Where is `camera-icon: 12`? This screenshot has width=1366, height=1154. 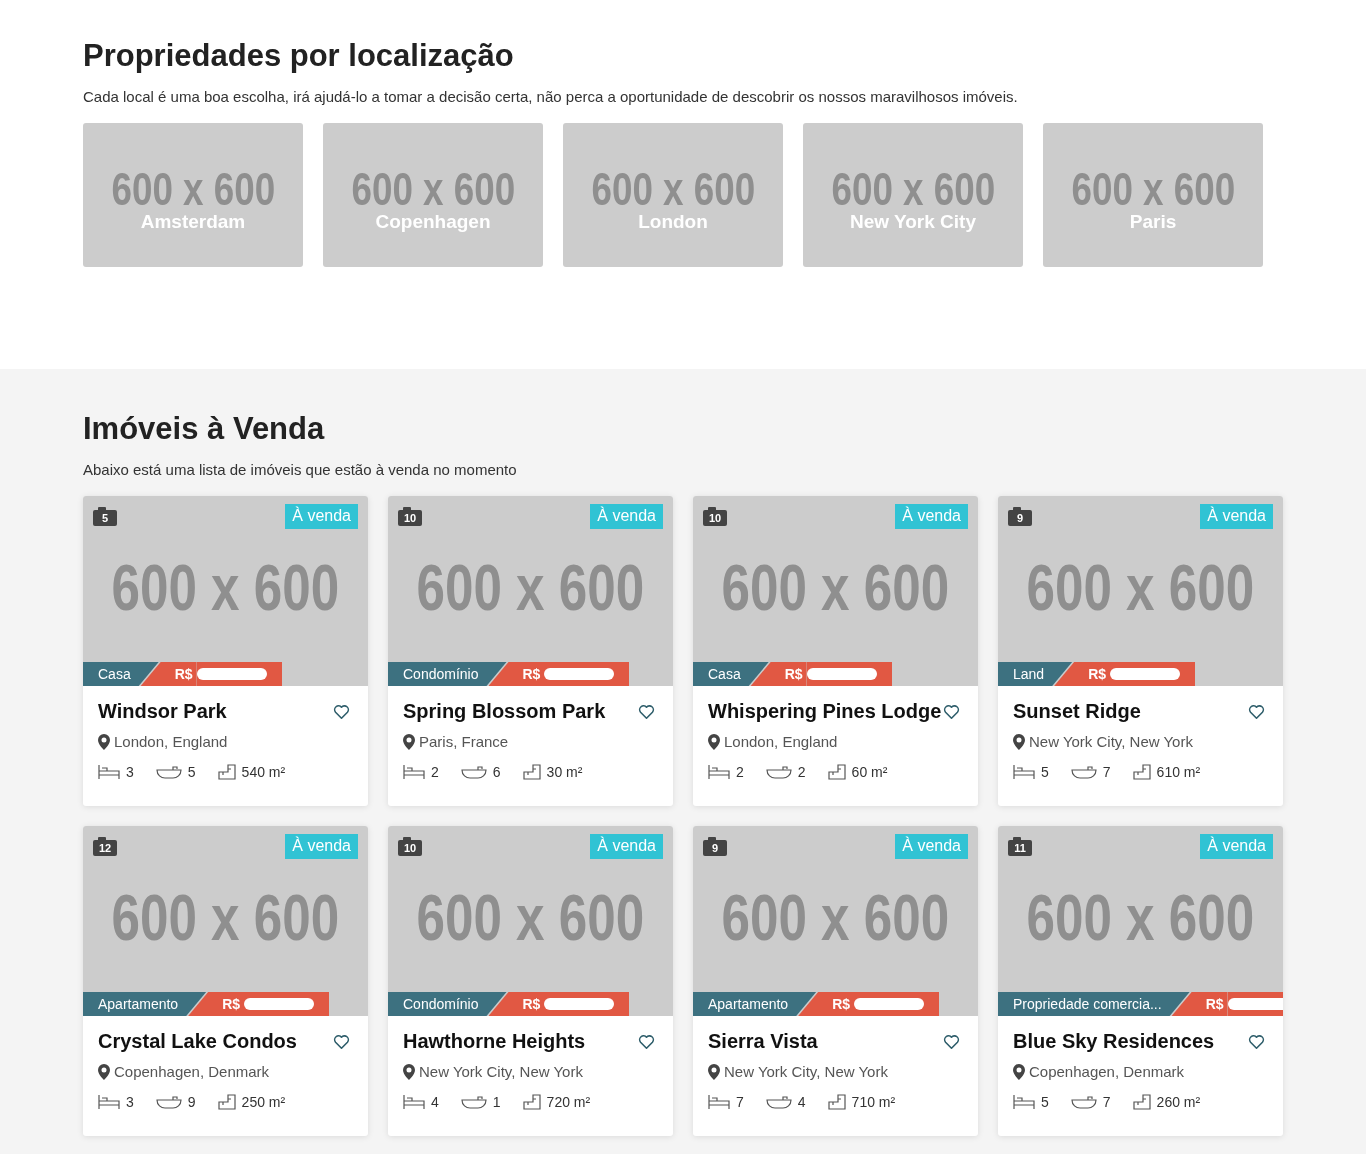
camera-icon: 12 is located at coordinates (105, 848).